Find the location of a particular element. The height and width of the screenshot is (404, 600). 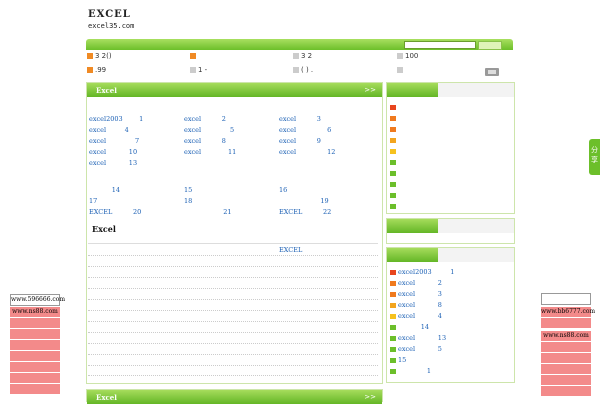

list-item: excel 13 is located at coordinates (422, 338).